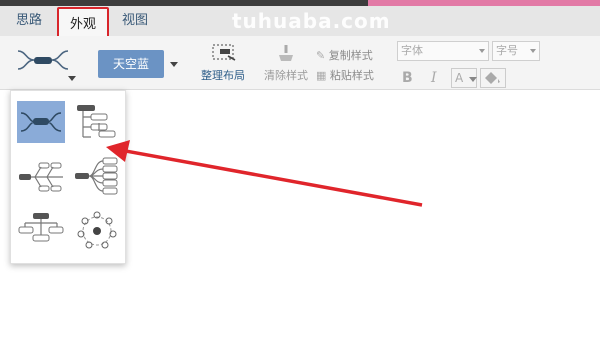 The width and height of the screenshot is (600, 340). Describe the element at coordinates (271, 177) in the screenshot. I see `arrow-shaft` at that location.